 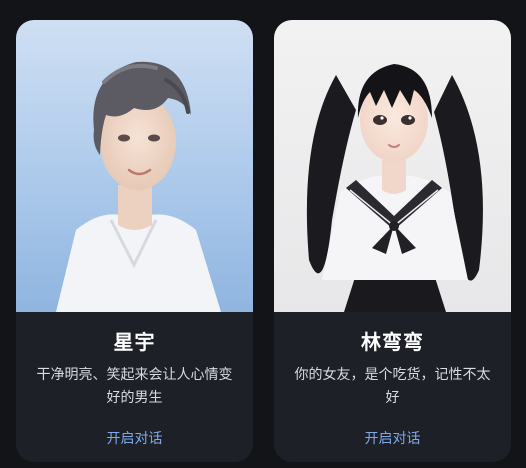 I want to click on character-description: 你的女友，是个吃货，记性不太好, so click(x=392, y=386).